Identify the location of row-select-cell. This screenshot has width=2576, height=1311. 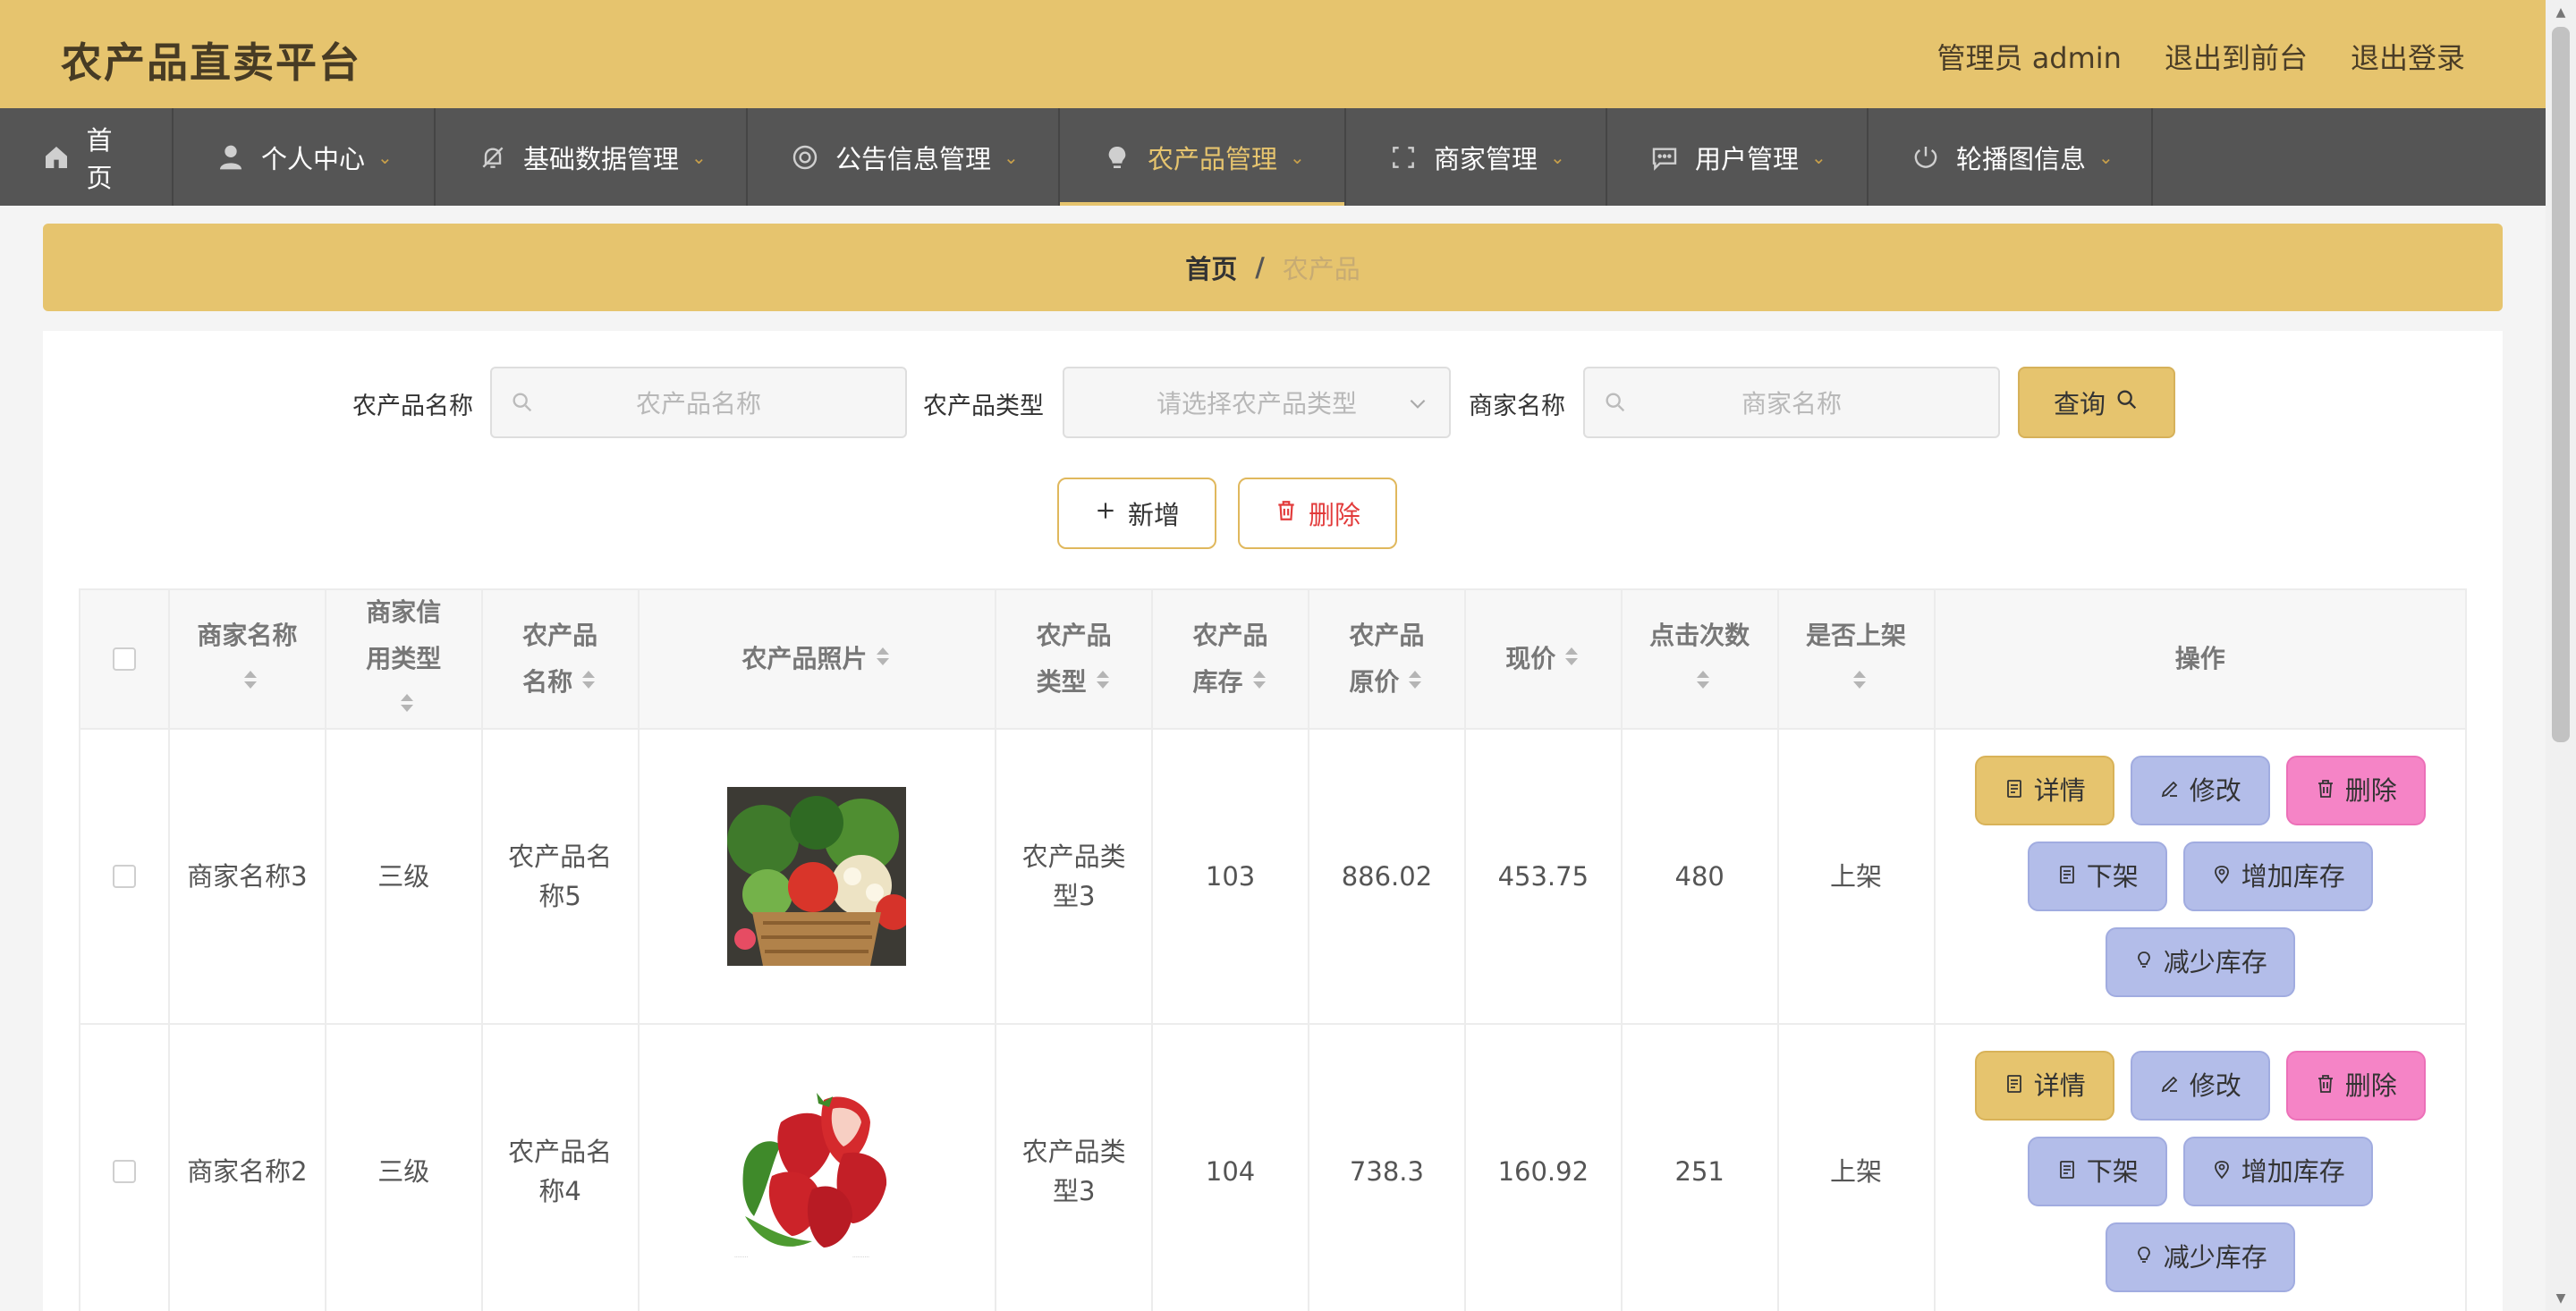
(125, 1168).